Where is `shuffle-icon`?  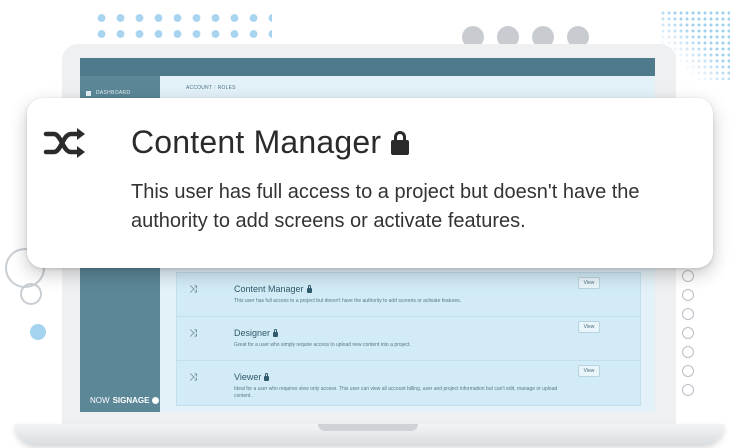 shuffle-icon is located at coordinates (64, 143).